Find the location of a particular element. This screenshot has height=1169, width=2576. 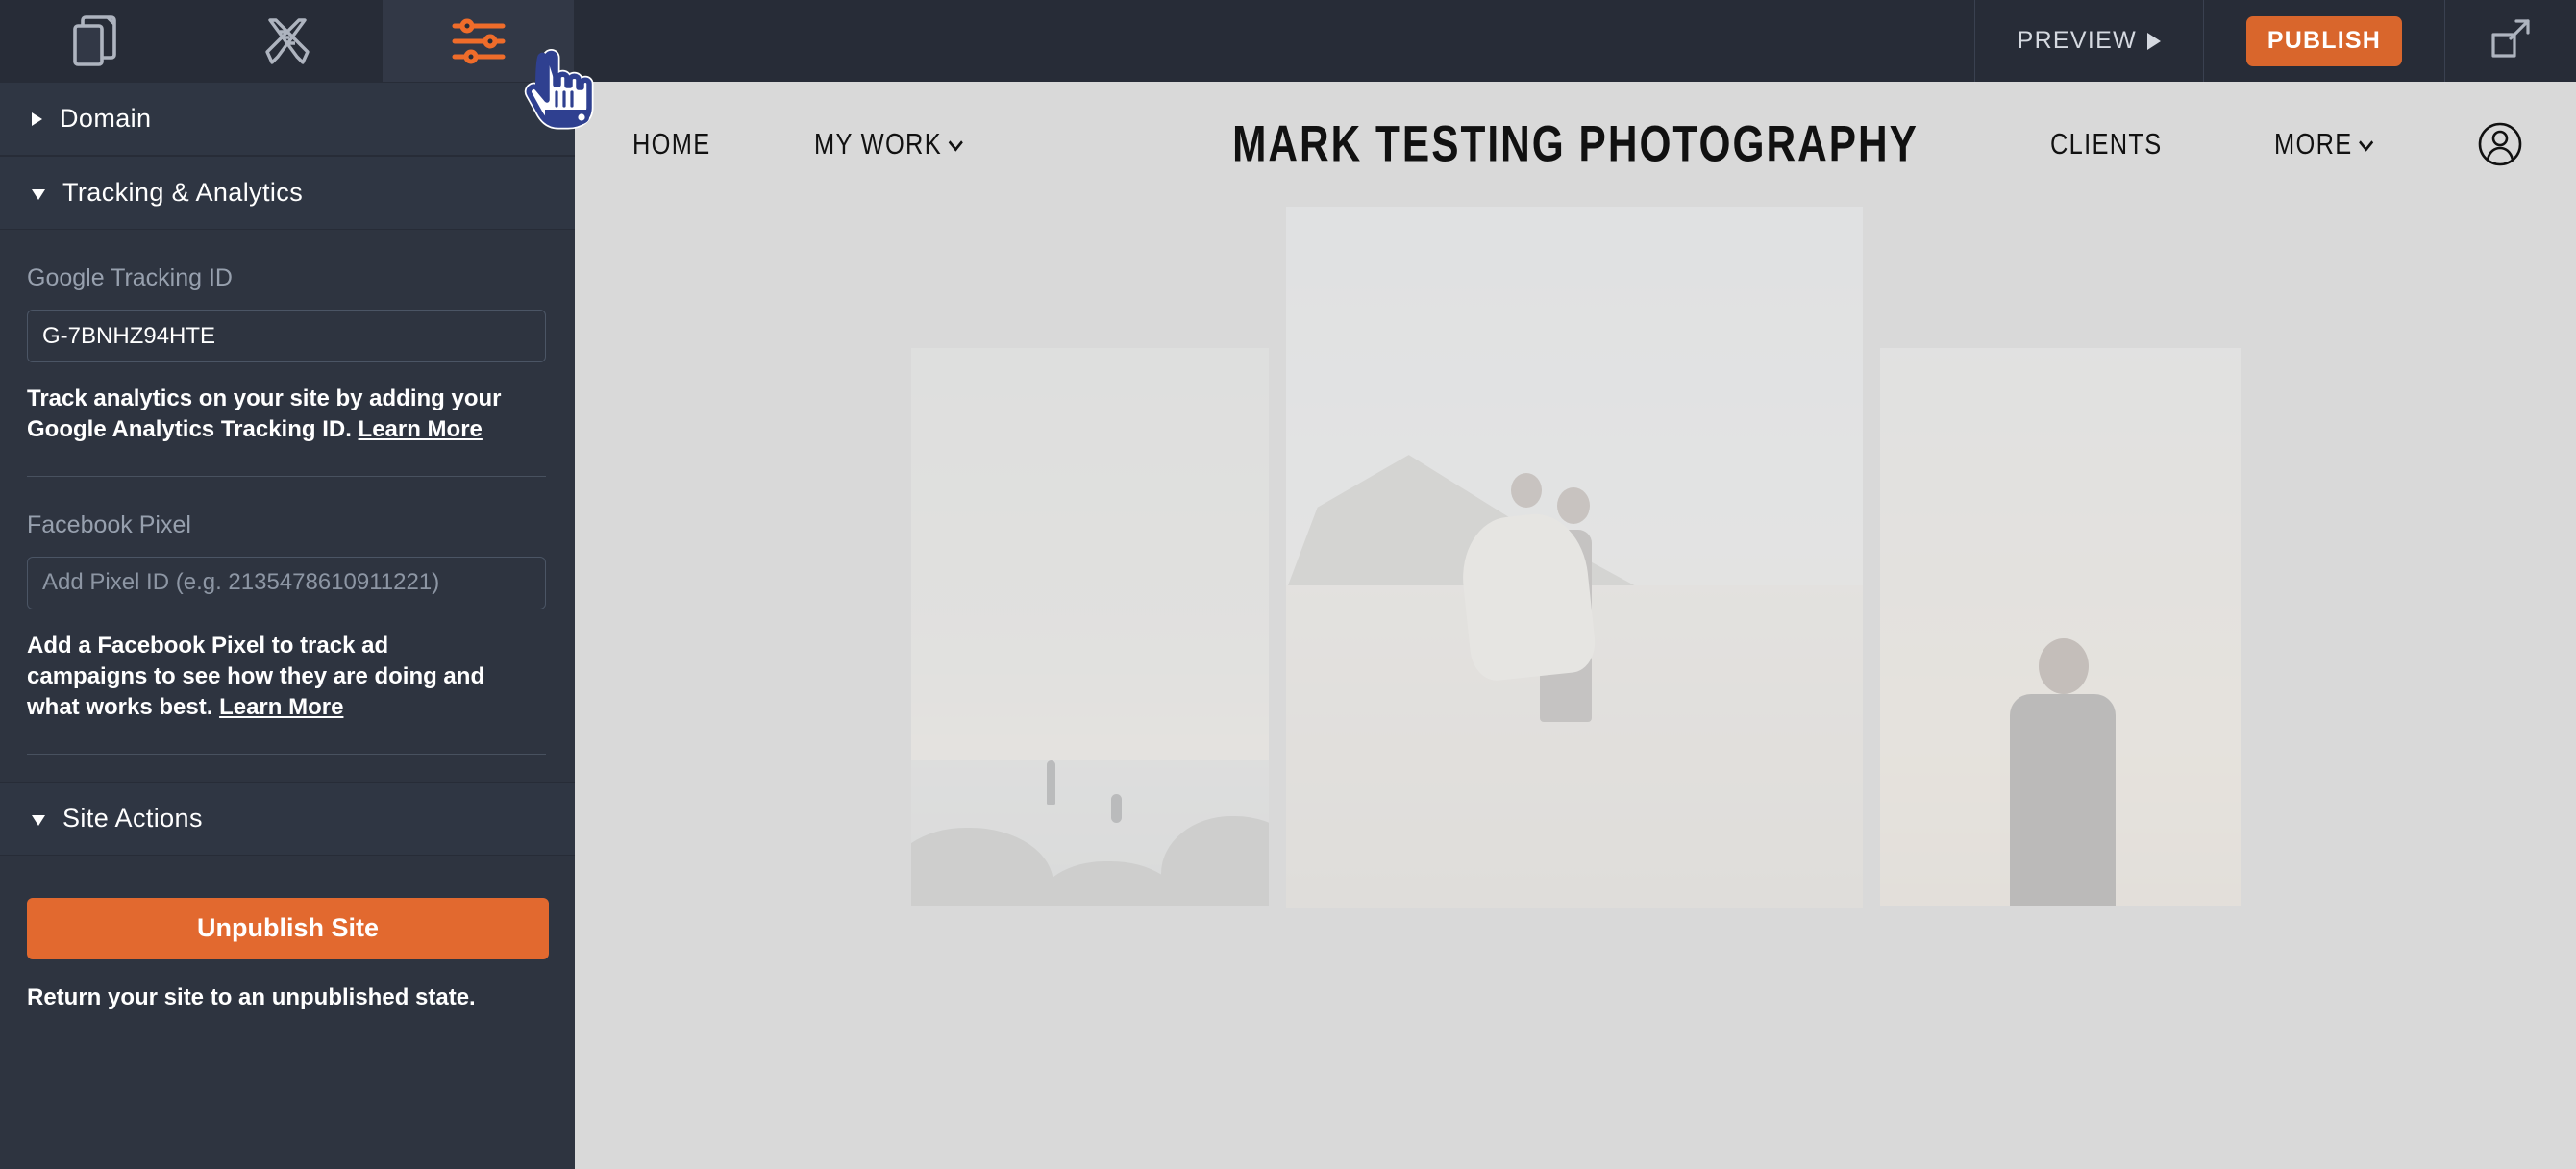

sliders-icon is located at coordinates (479, 41).